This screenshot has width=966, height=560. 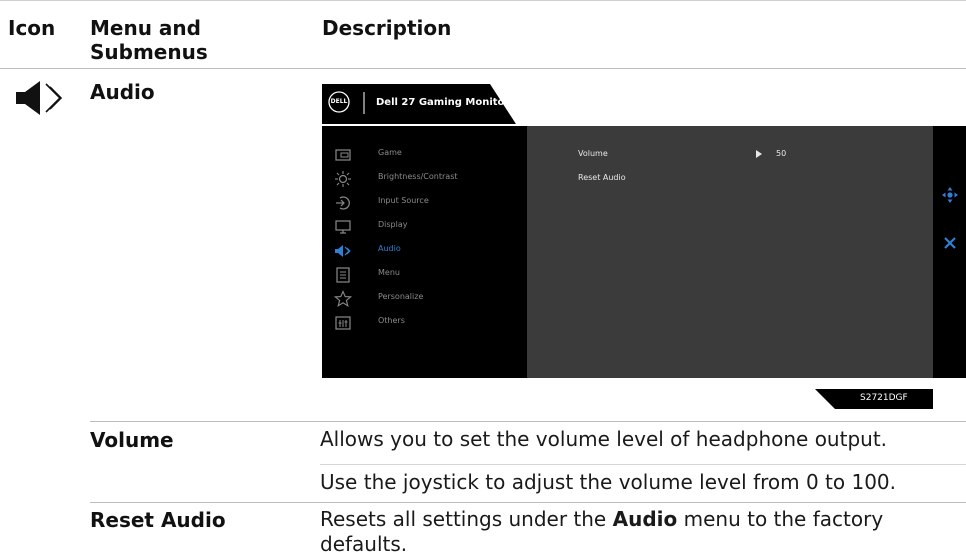 I want to click on osd-menu-label: Audio, so click(x=389, y=248).